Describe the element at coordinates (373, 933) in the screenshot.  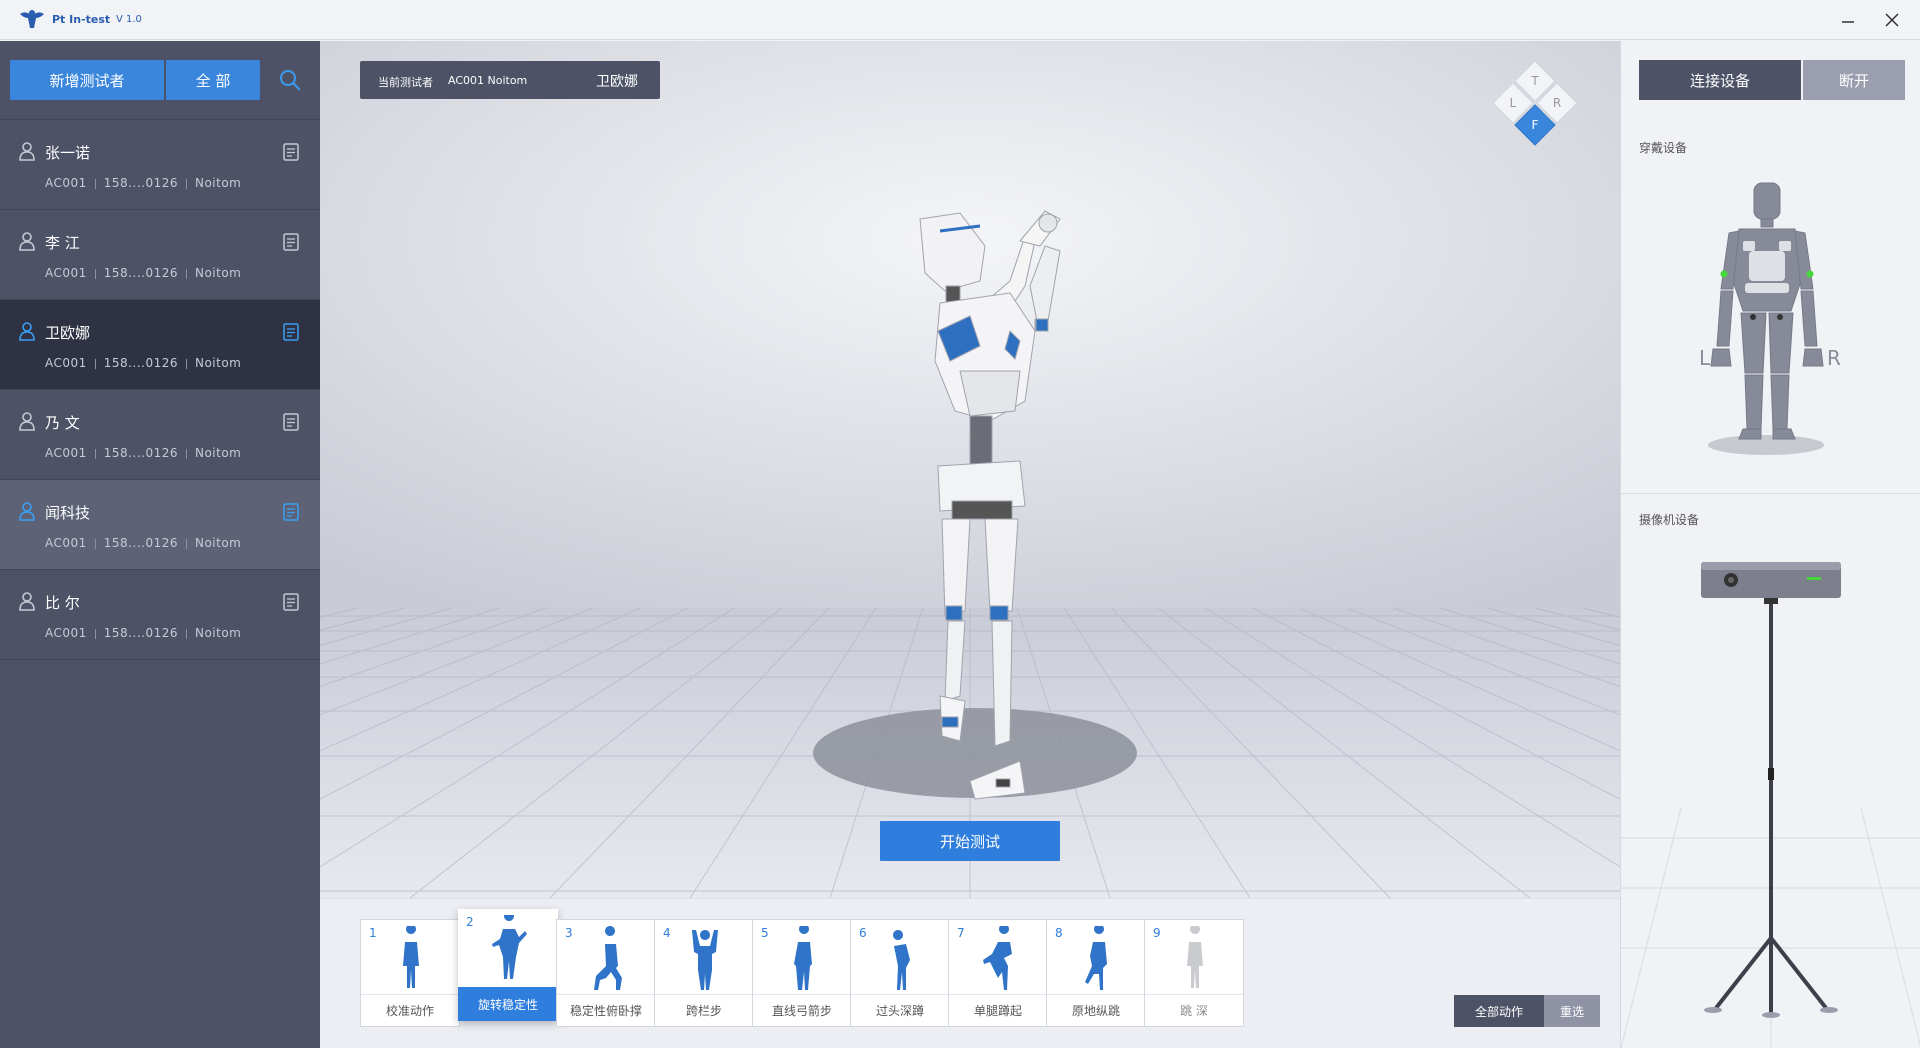
I see `action-number: 1` at that location.